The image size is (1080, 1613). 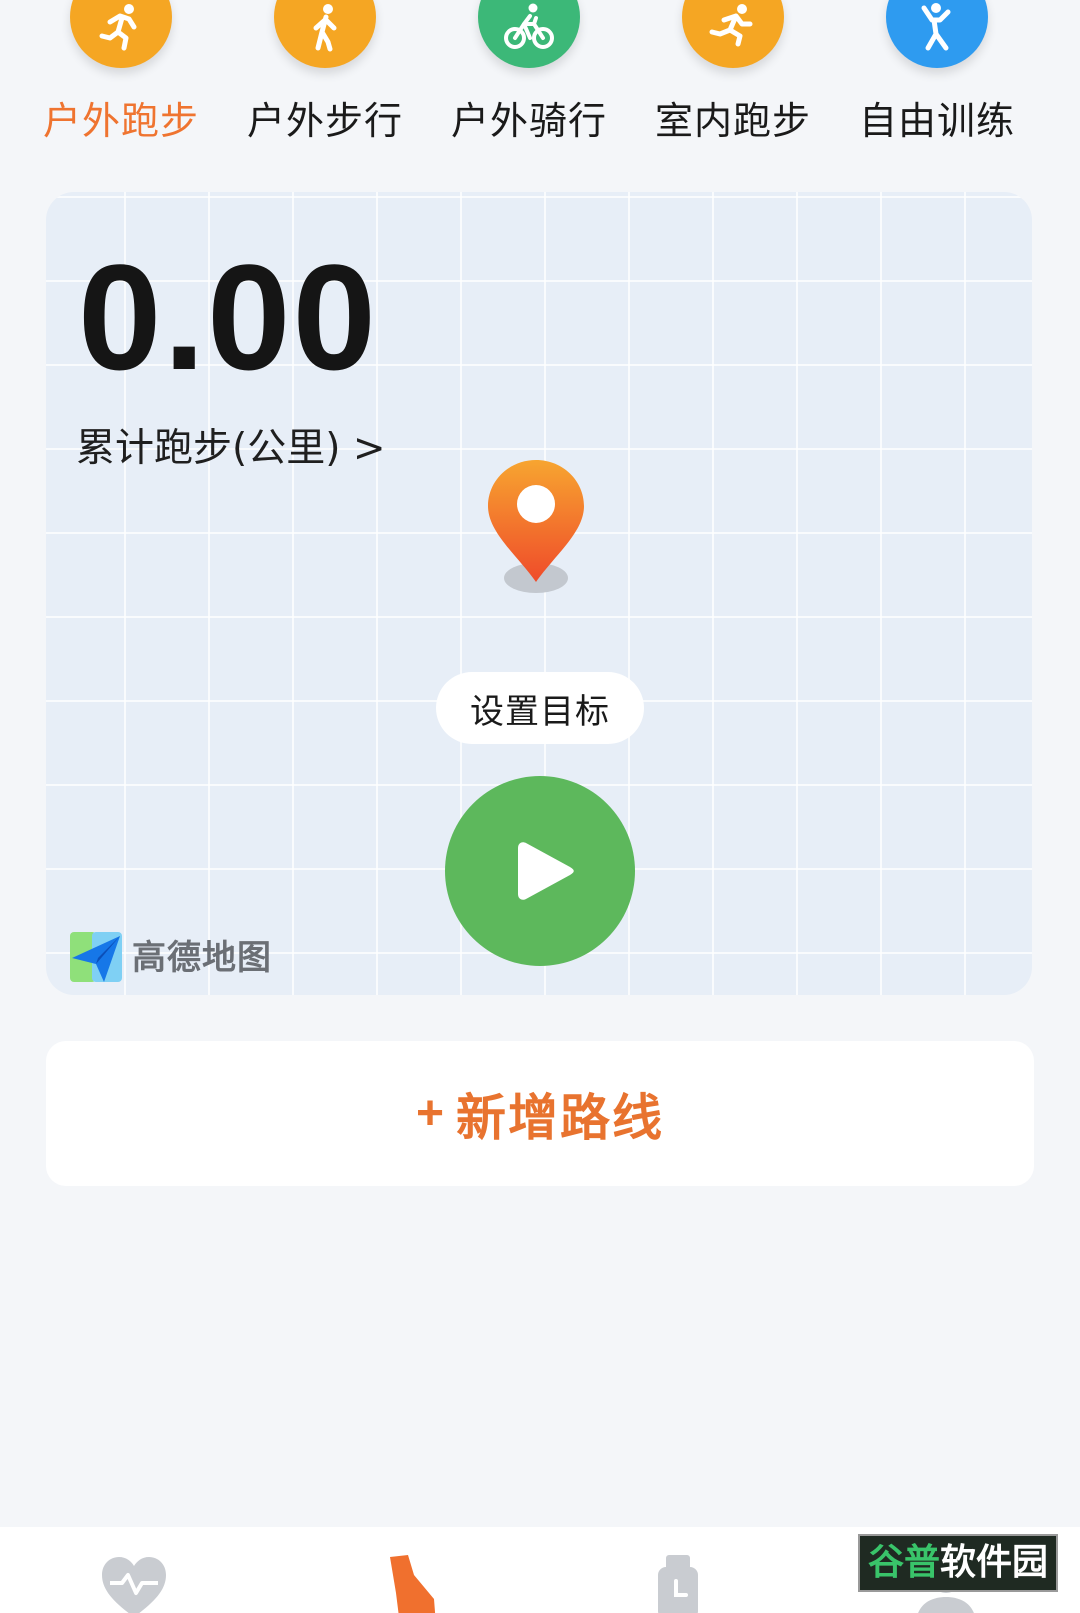 I want to click on watermark-text-green: 谷普, so click(x=903, y=1562).